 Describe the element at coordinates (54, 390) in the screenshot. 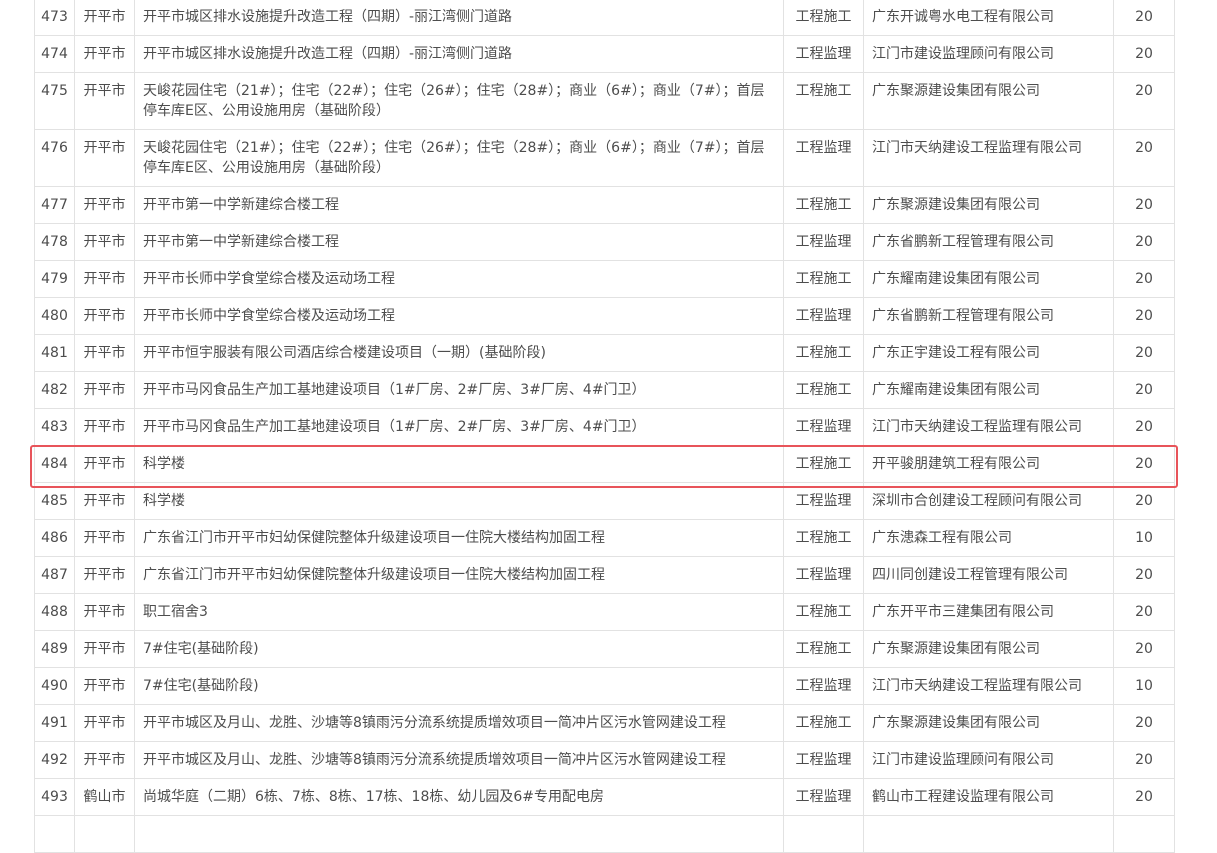

I see `row-index-cell: 482` at that location.